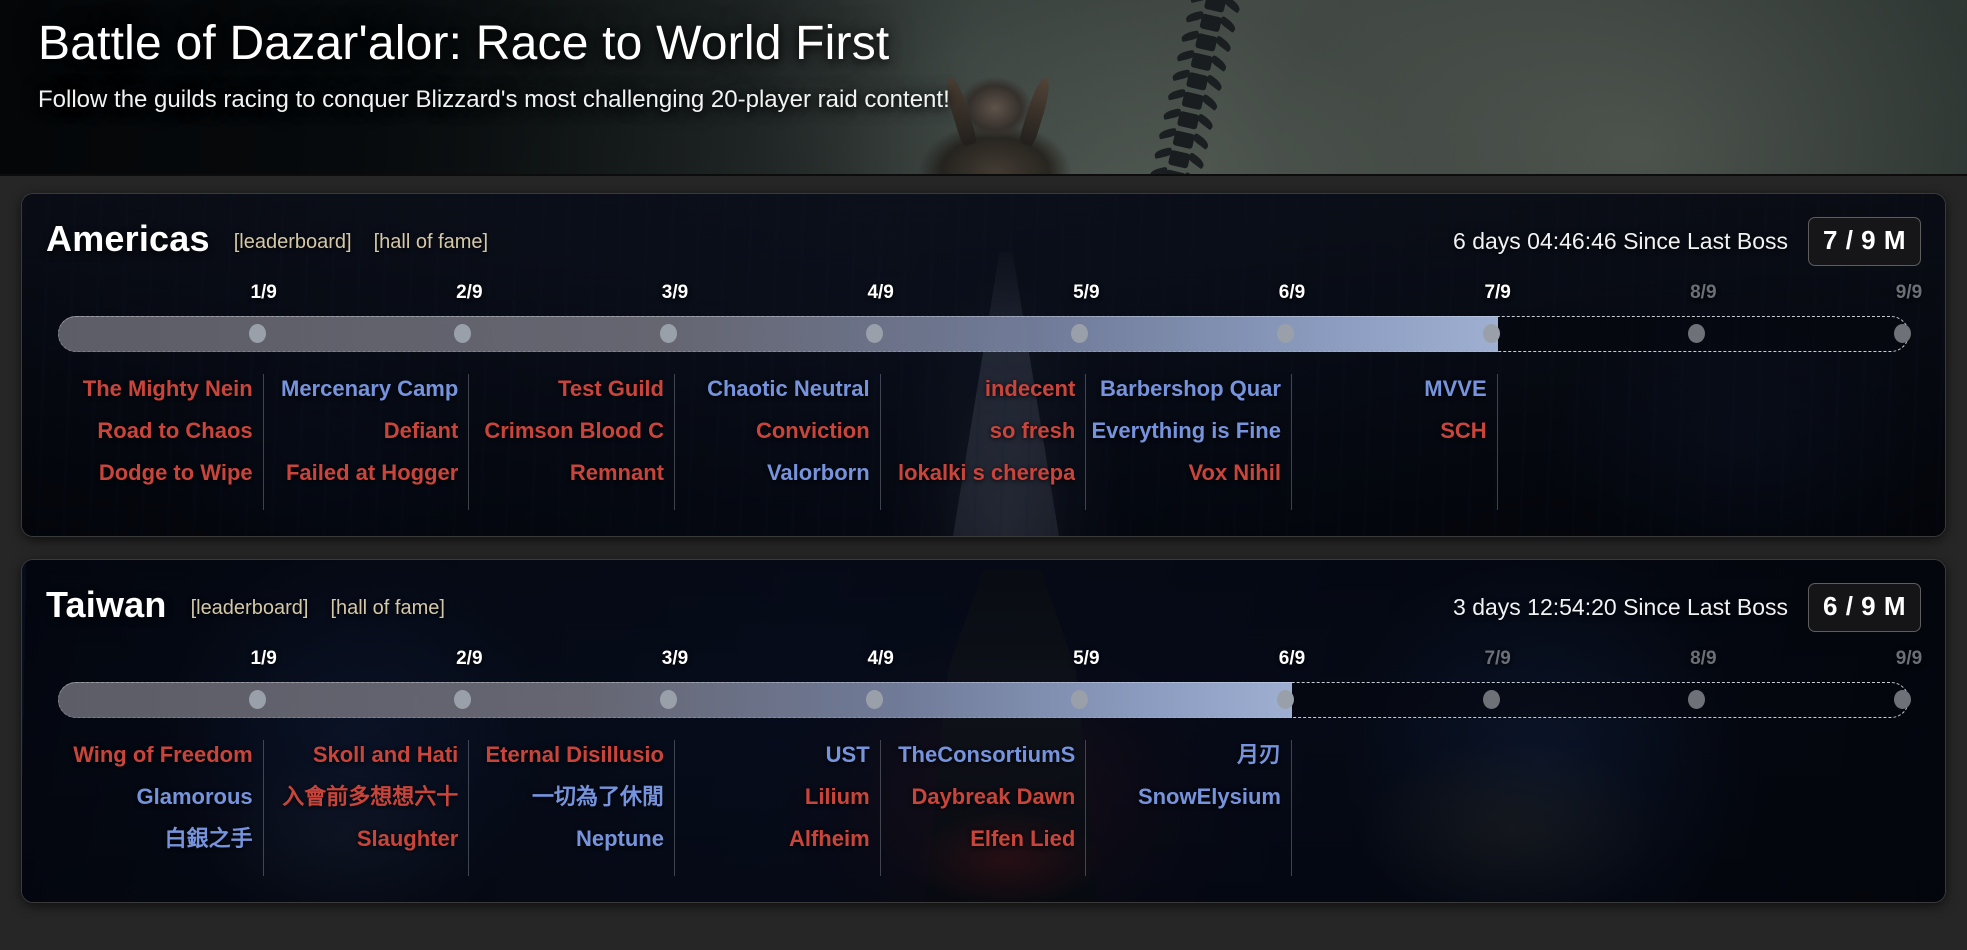 This screenshot has width=1967, height=950. Describe the element at coordinates (361, 838) in the screenshot. I see `guild-name: Slaughter` at that location.